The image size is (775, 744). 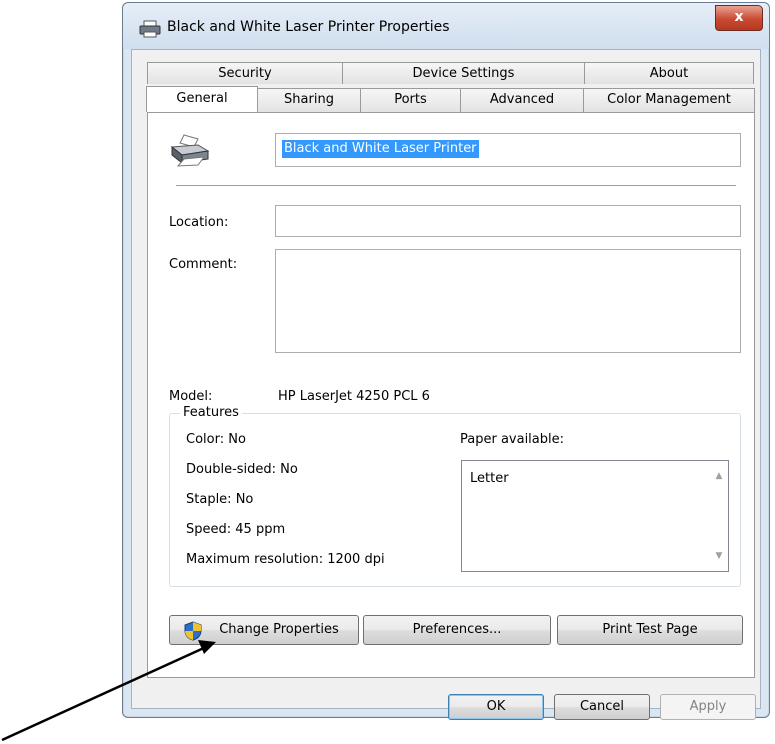 I want to click on change-properties-label: Change Properties, so click(x=279, y=629).